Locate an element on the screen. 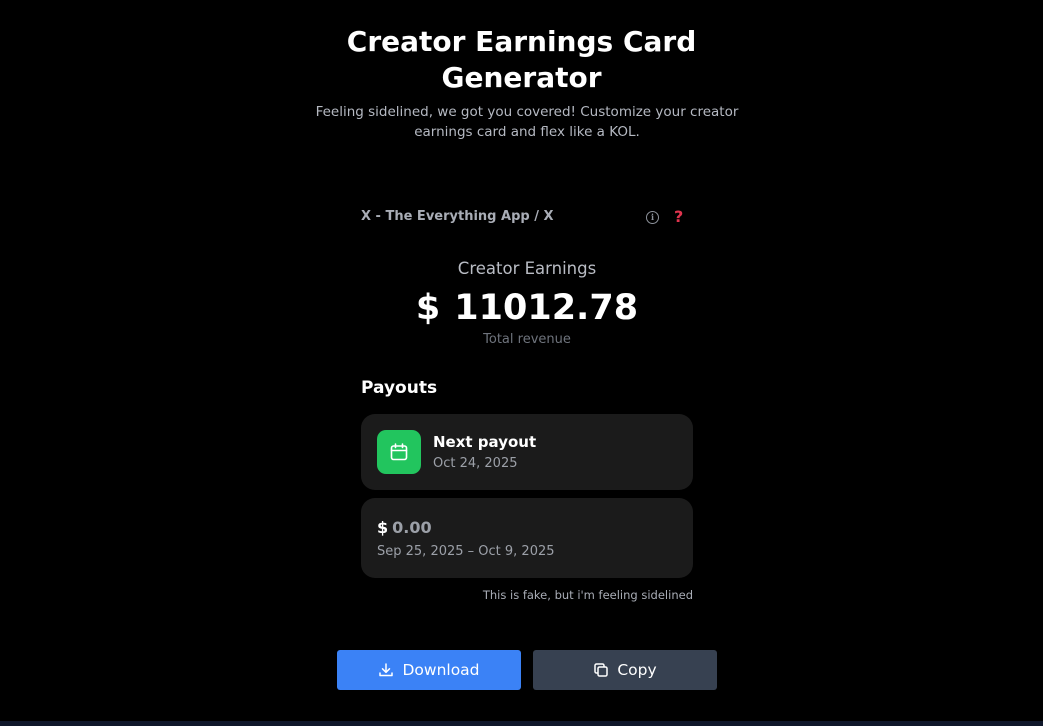 This screenshot has width=1043, height=726. page-title: Creator Earnings Card Generator is located at coordinates (521, 60).